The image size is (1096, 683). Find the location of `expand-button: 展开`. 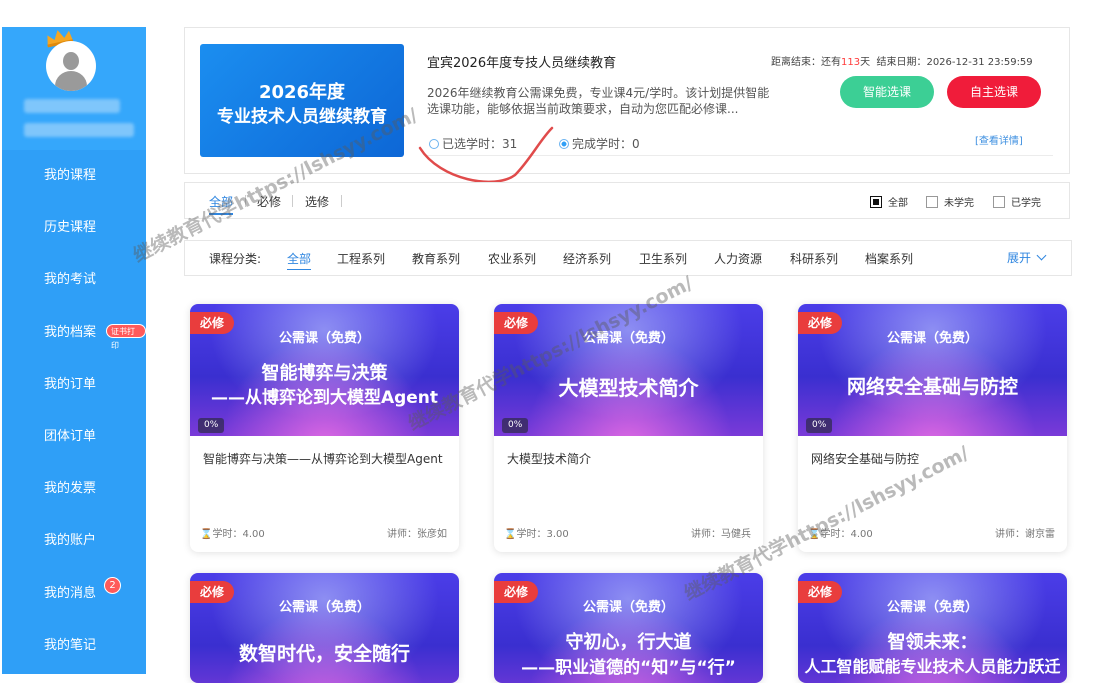

expand-button: 展开 is located at coordinates (1027, 257).